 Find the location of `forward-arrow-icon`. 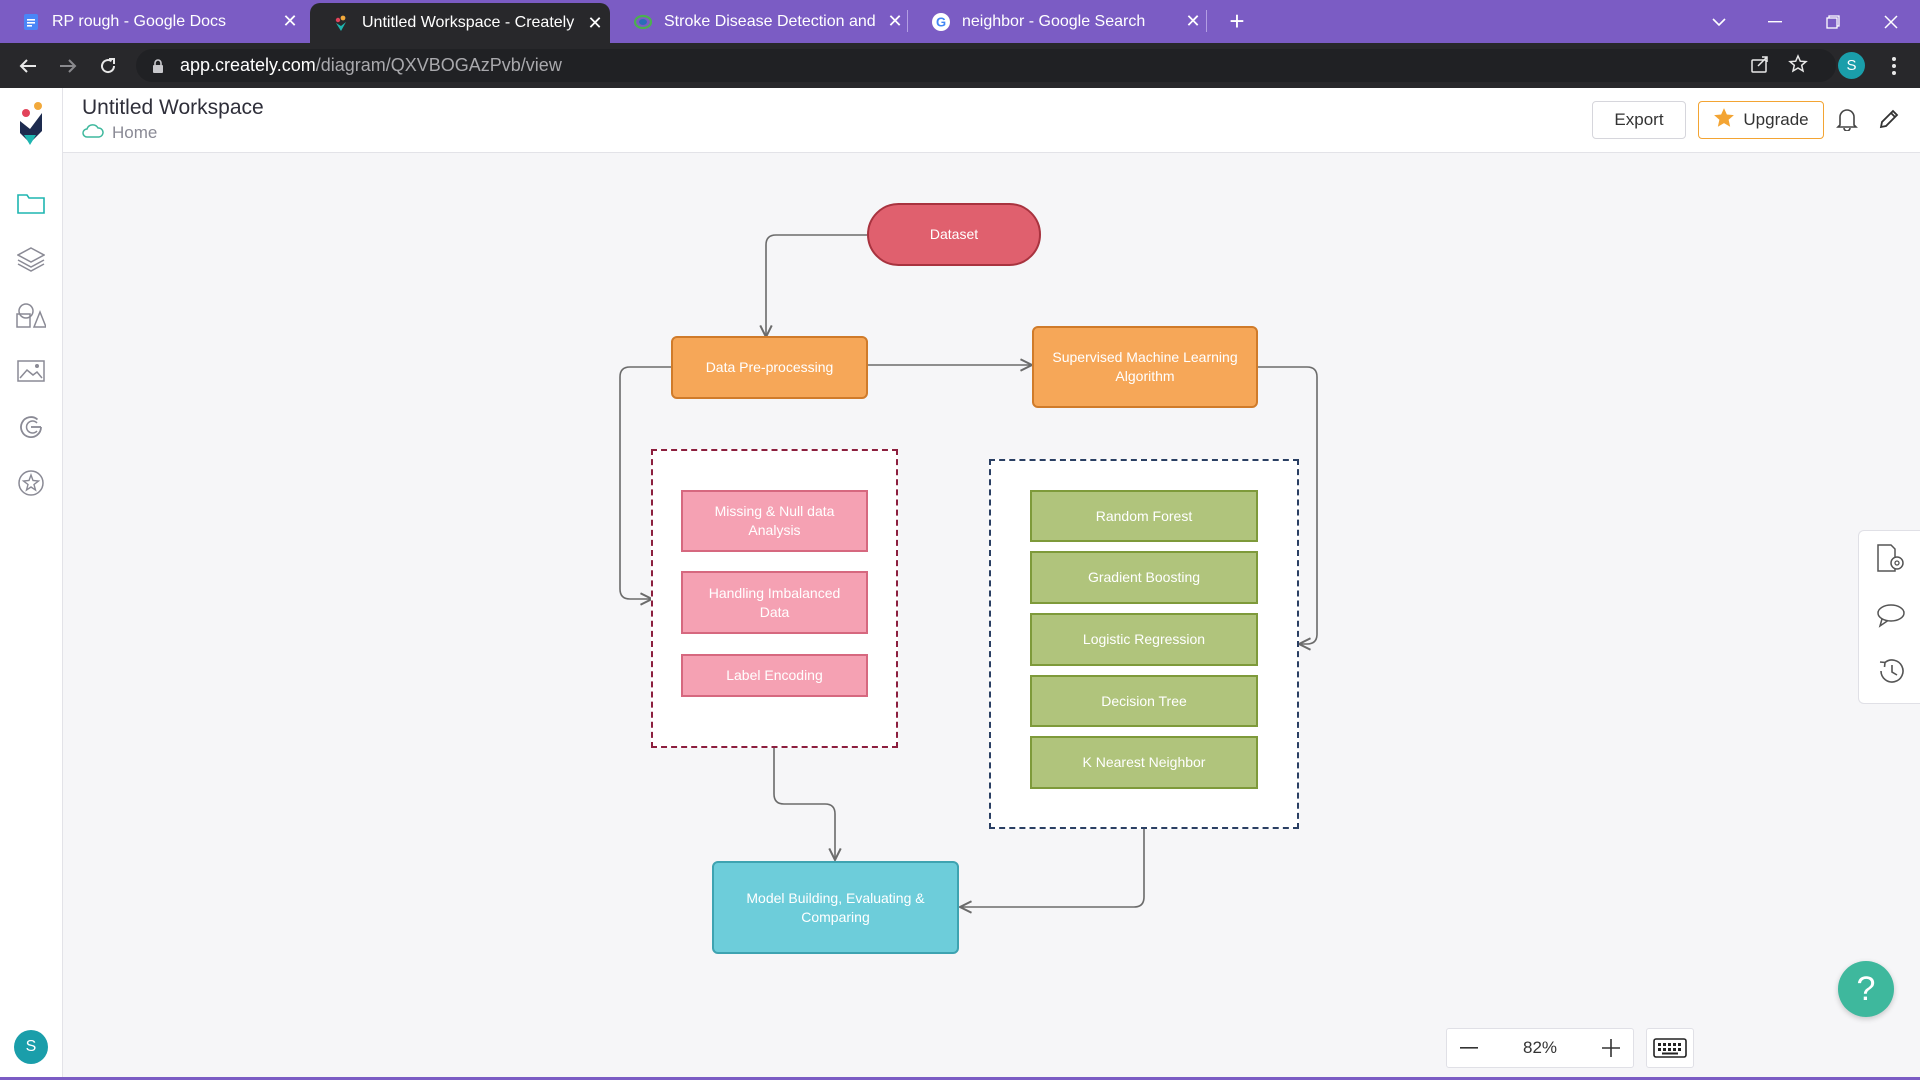

forward-arrow-icon is located at coordinates (68, 65).